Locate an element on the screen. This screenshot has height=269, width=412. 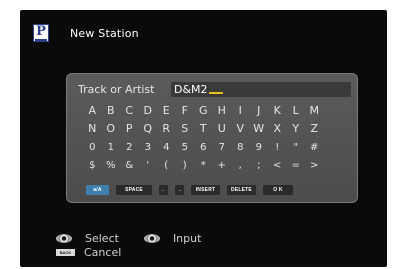
key-button: 8 is located at coordinates (240, 147).